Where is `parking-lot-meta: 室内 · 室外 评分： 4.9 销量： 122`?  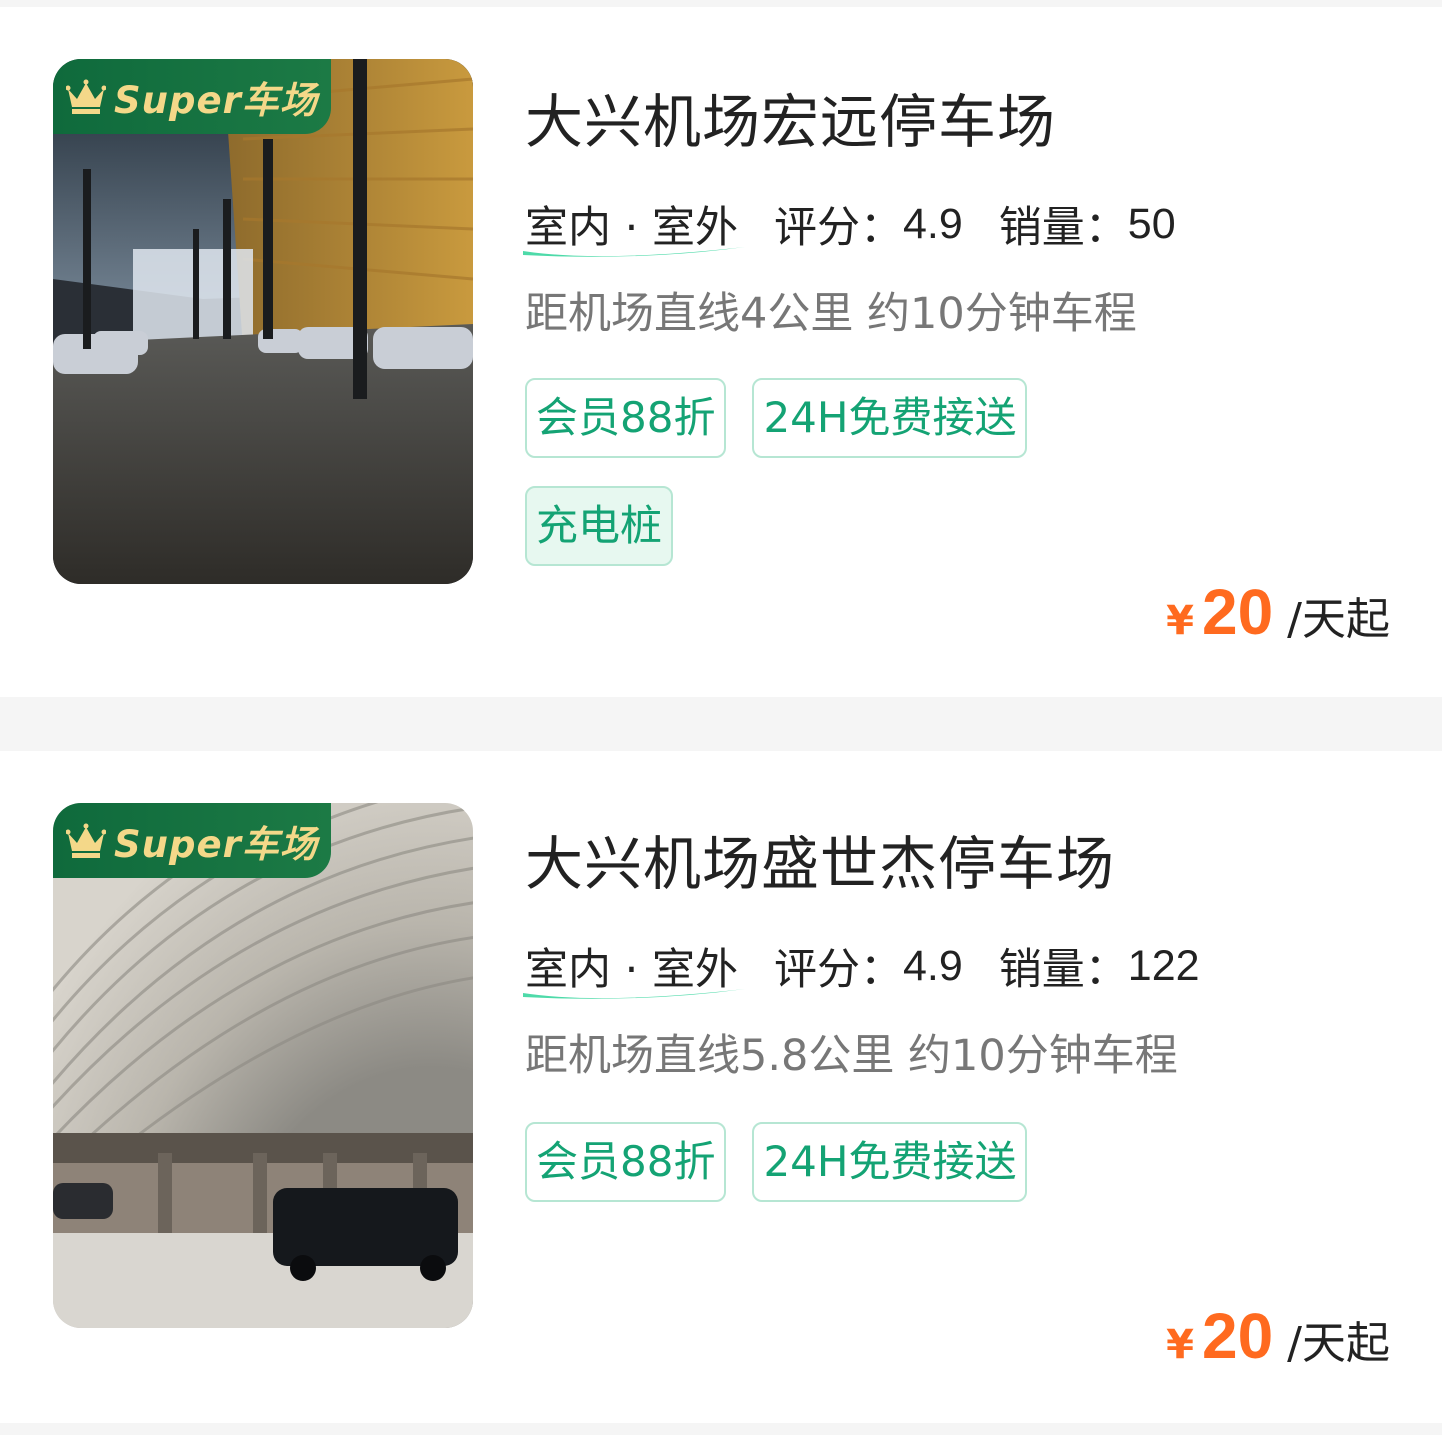
parking-lot-meta: 室内 · 室外 评分： 4.9 销量： 122 is located at coordinates (861, 967).